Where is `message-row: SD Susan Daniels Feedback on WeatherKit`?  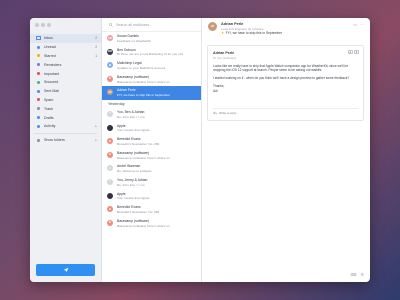
message-row: SD Susan Daniels Feedback on WeatherKit is located at coordinates (151, 39).